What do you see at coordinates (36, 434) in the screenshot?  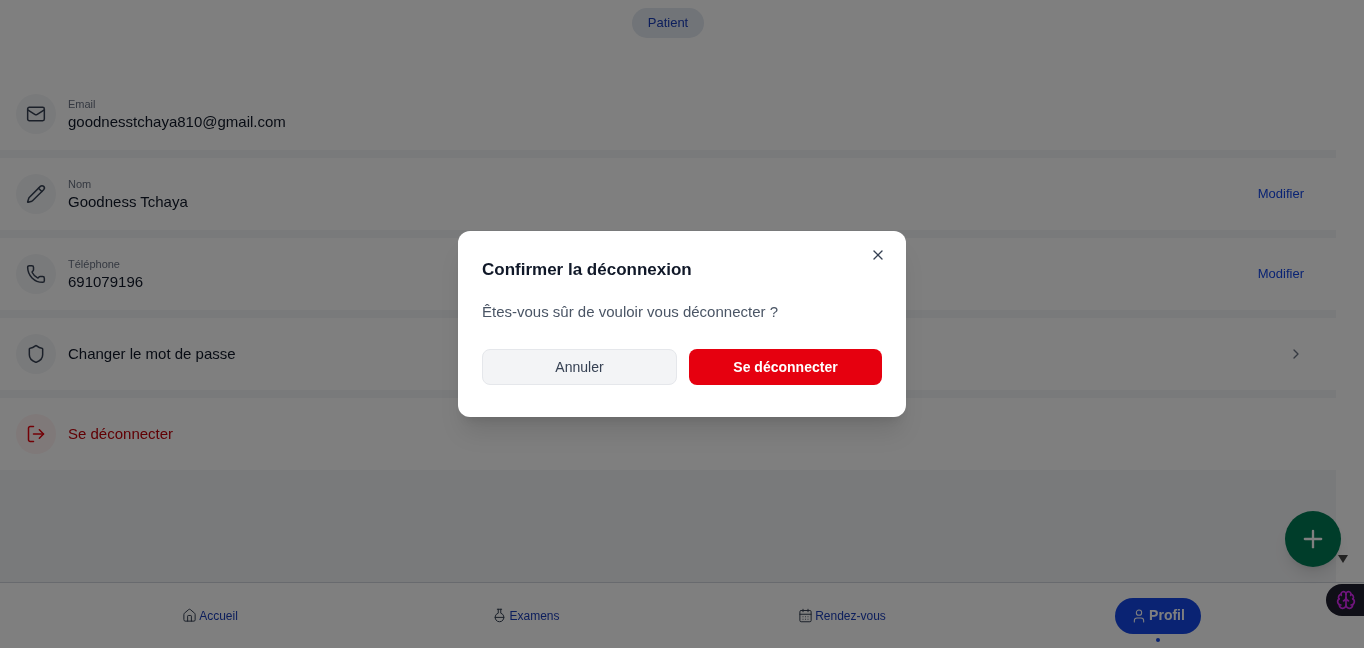 I see `logout-icon` at bounding box center [36, 434].